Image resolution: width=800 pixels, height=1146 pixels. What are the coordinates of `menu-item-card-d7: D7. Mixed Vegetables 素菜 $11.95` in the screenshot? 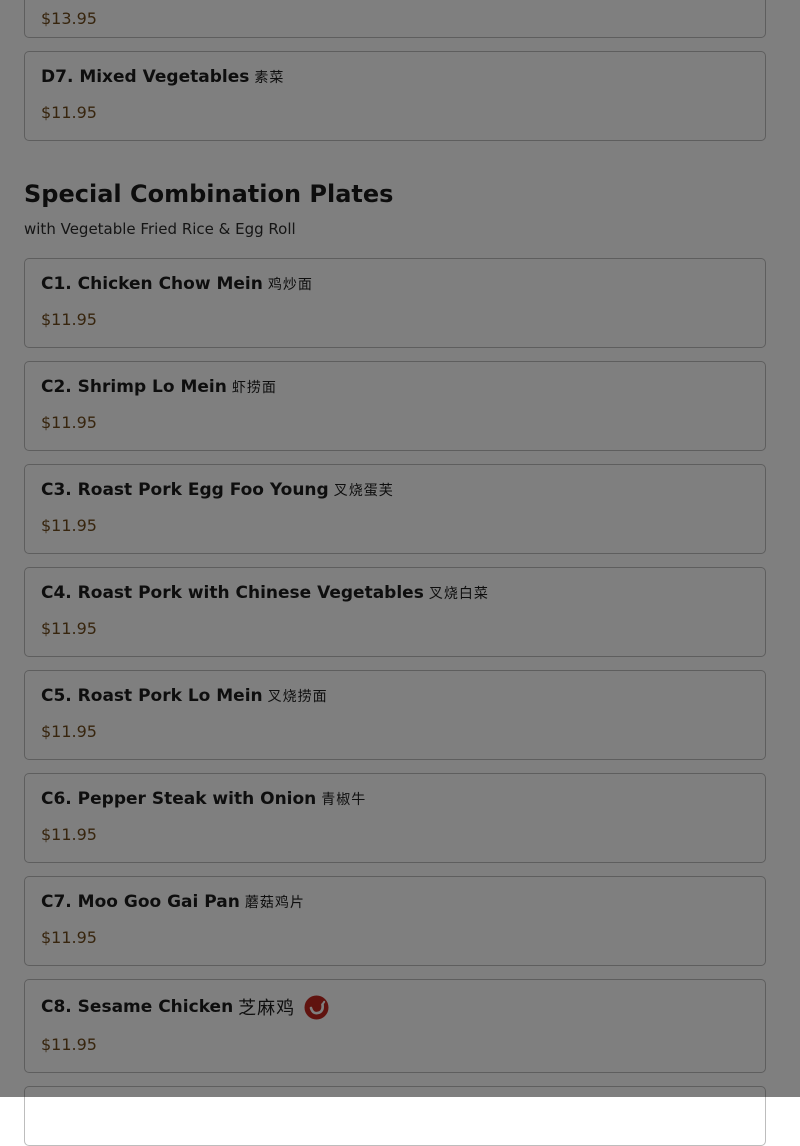 It's located at (395, 96).